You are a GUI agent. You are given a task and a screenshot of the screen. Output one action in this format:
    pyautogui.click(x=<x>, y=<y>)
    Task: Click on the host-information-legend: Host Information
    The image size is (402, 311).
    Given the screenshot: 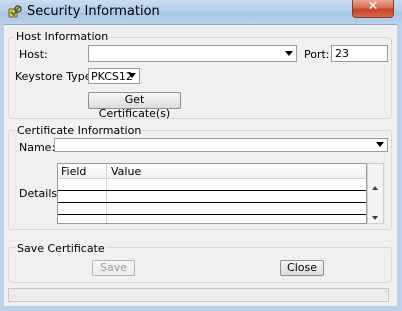 What is the action you would take?
    pyautogui.click(x=62, y=36)
    